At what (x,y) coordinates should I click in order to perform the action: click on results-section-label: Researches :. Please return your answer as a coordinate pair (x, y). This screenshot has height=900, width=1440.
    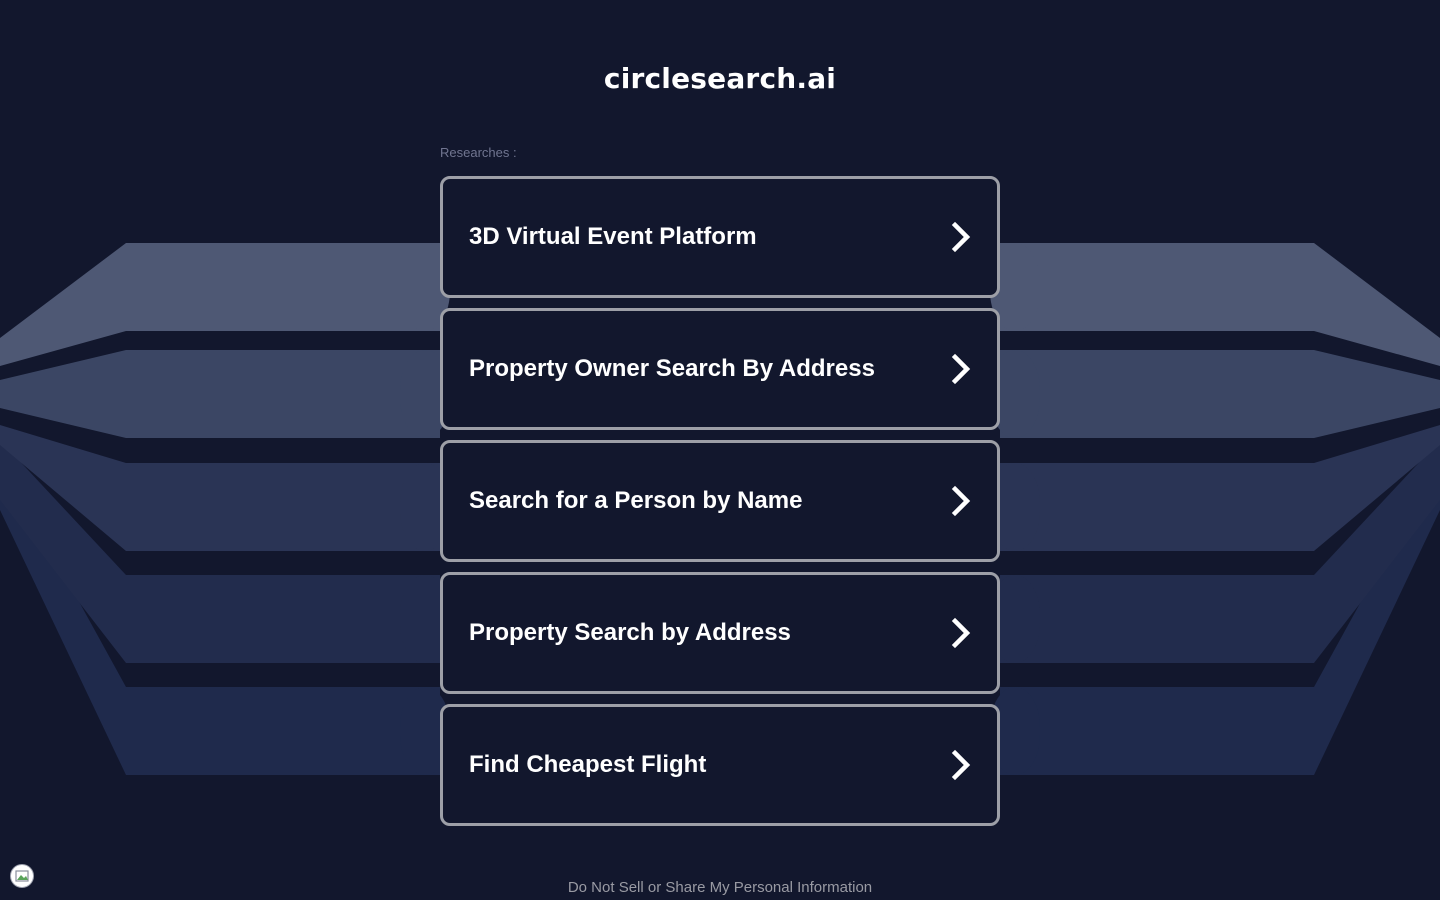
    Looking at the image, I should click on (478, 152).